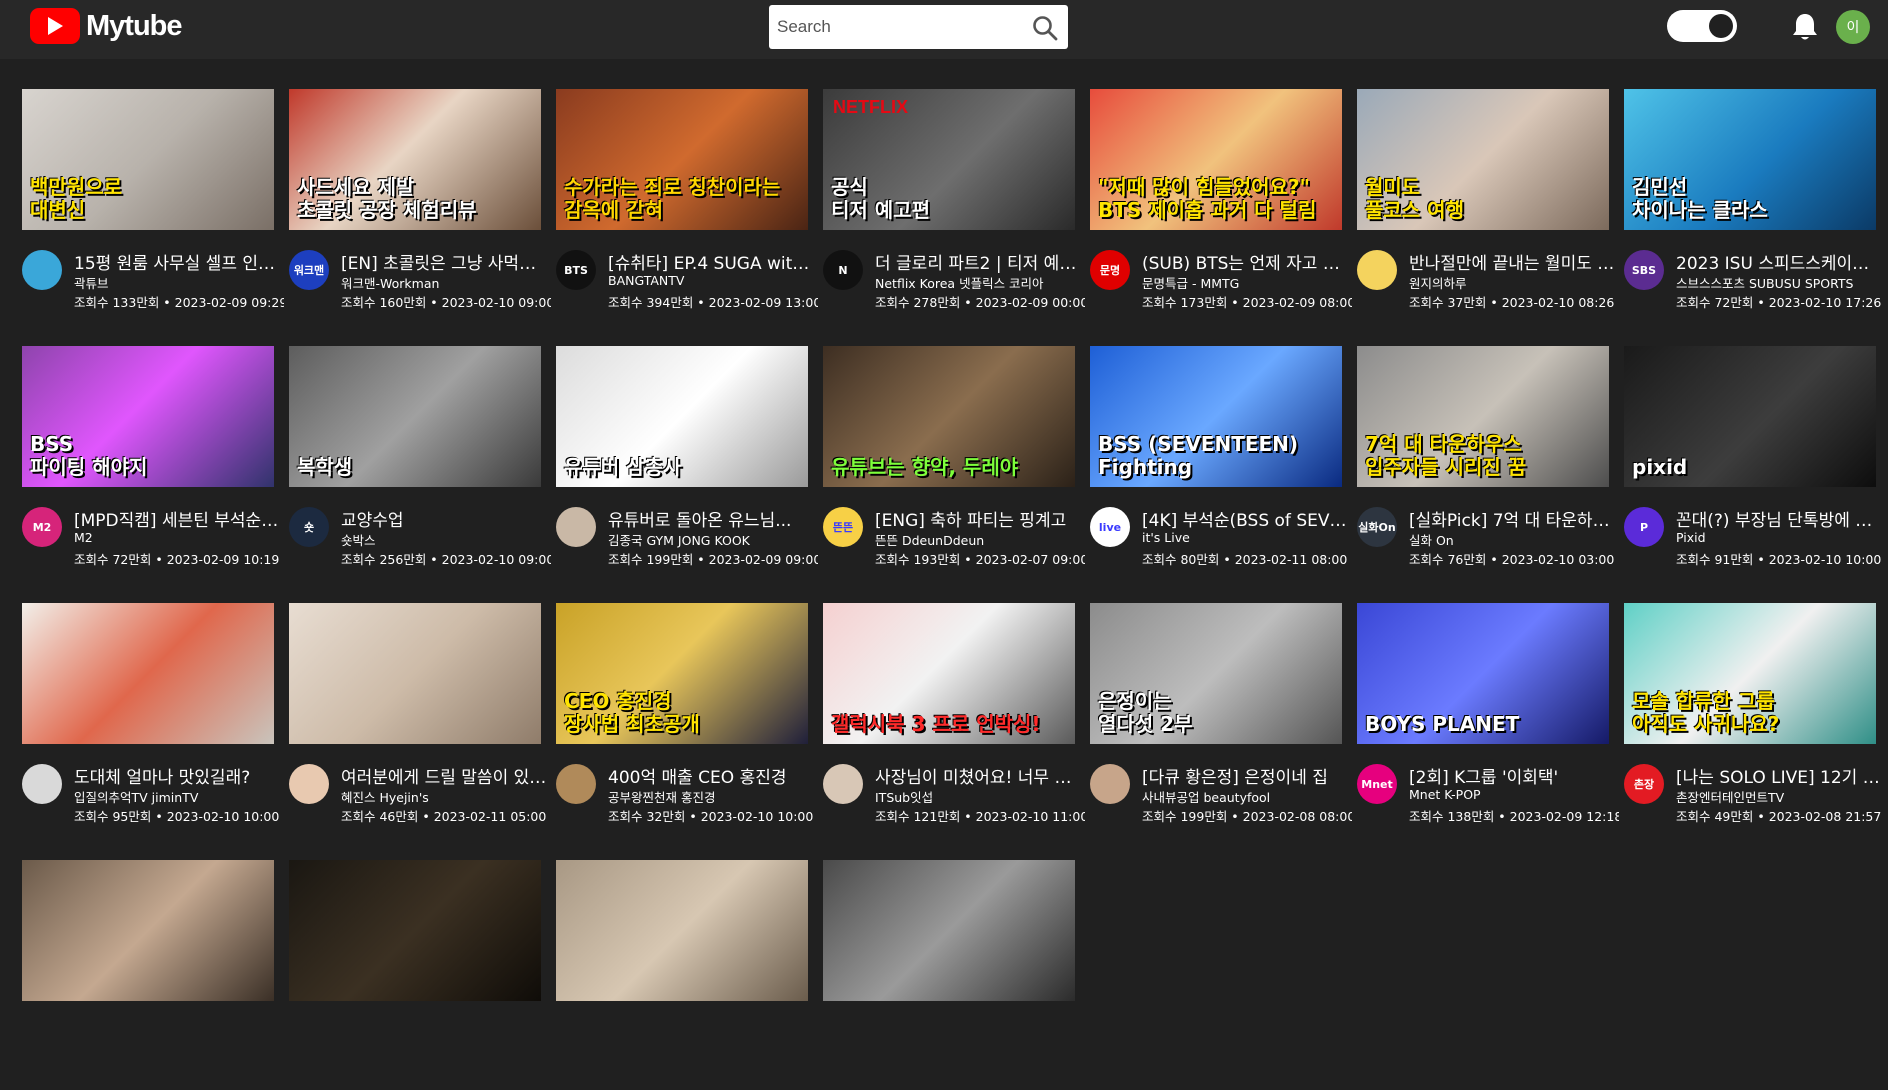 This screenshot has width=1888, height=1090. Describe the element at coordinates (1512, 775) in the screenshot. I see `video-title: [2회] K그룹 '이회택'` at that location.